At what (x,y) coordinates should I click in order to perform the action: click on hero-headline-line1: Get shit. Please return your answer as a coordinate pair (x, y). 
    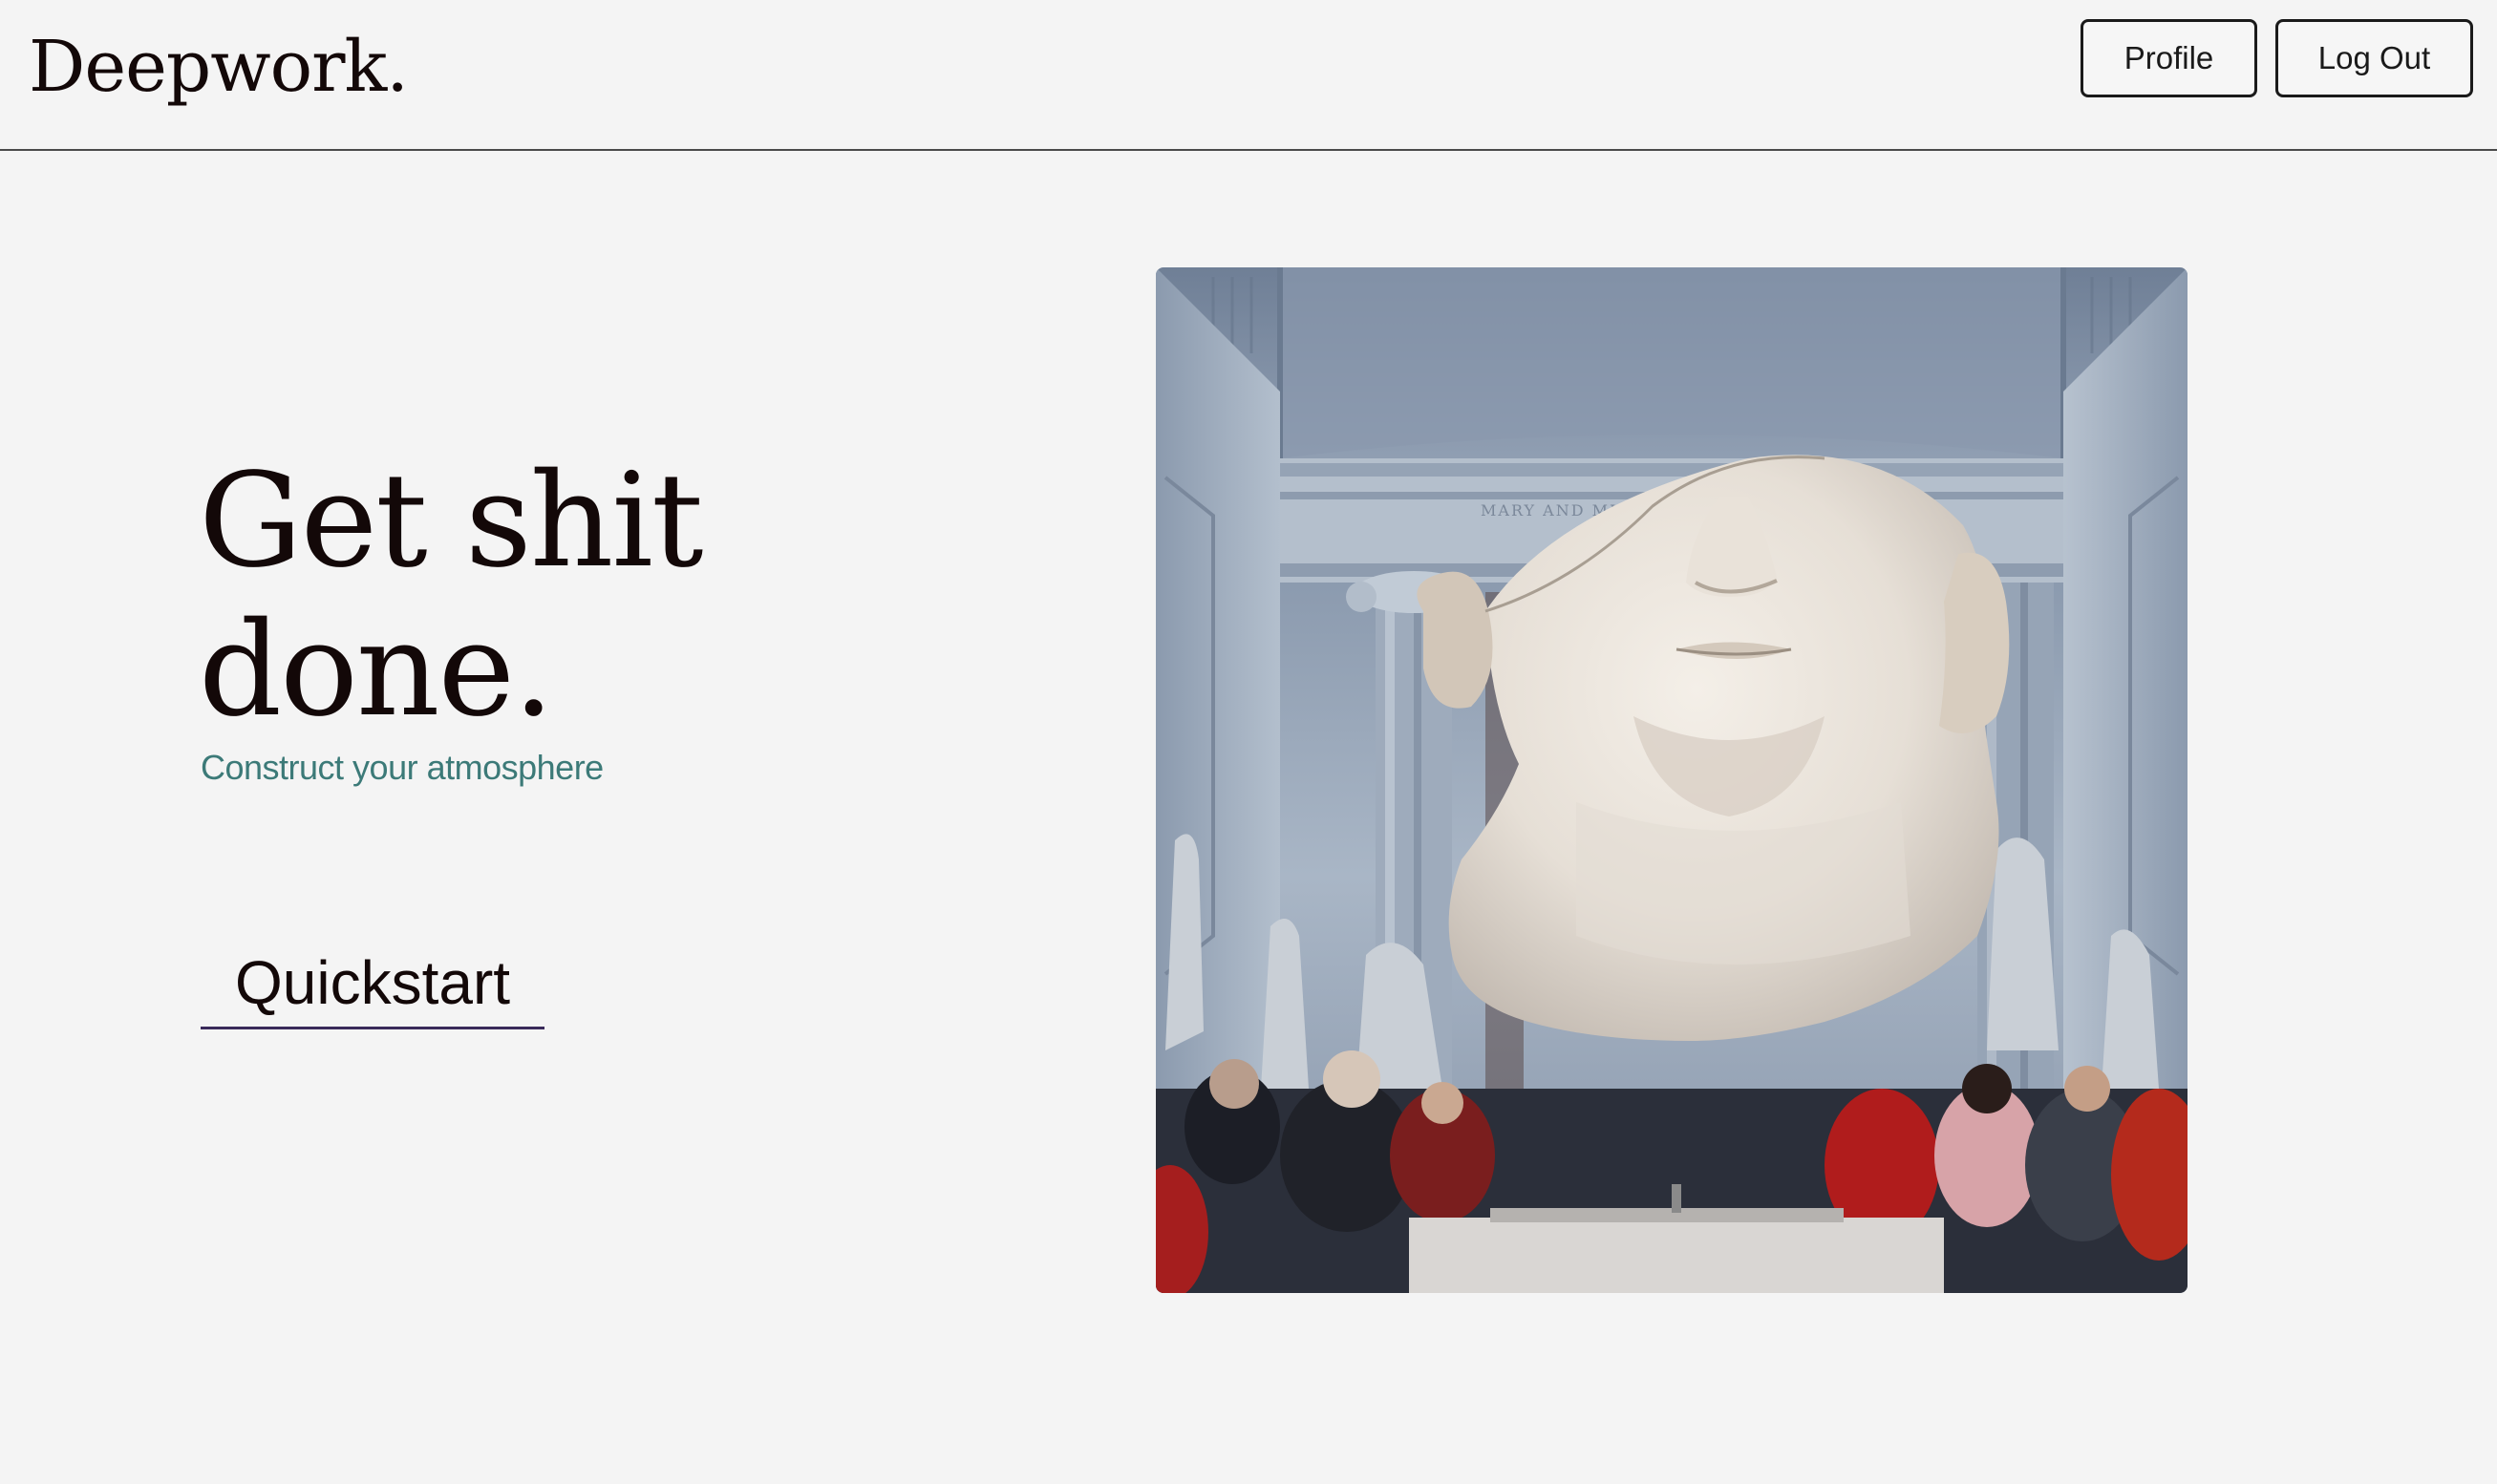
    Looking at the image, I should click on (451, 522).